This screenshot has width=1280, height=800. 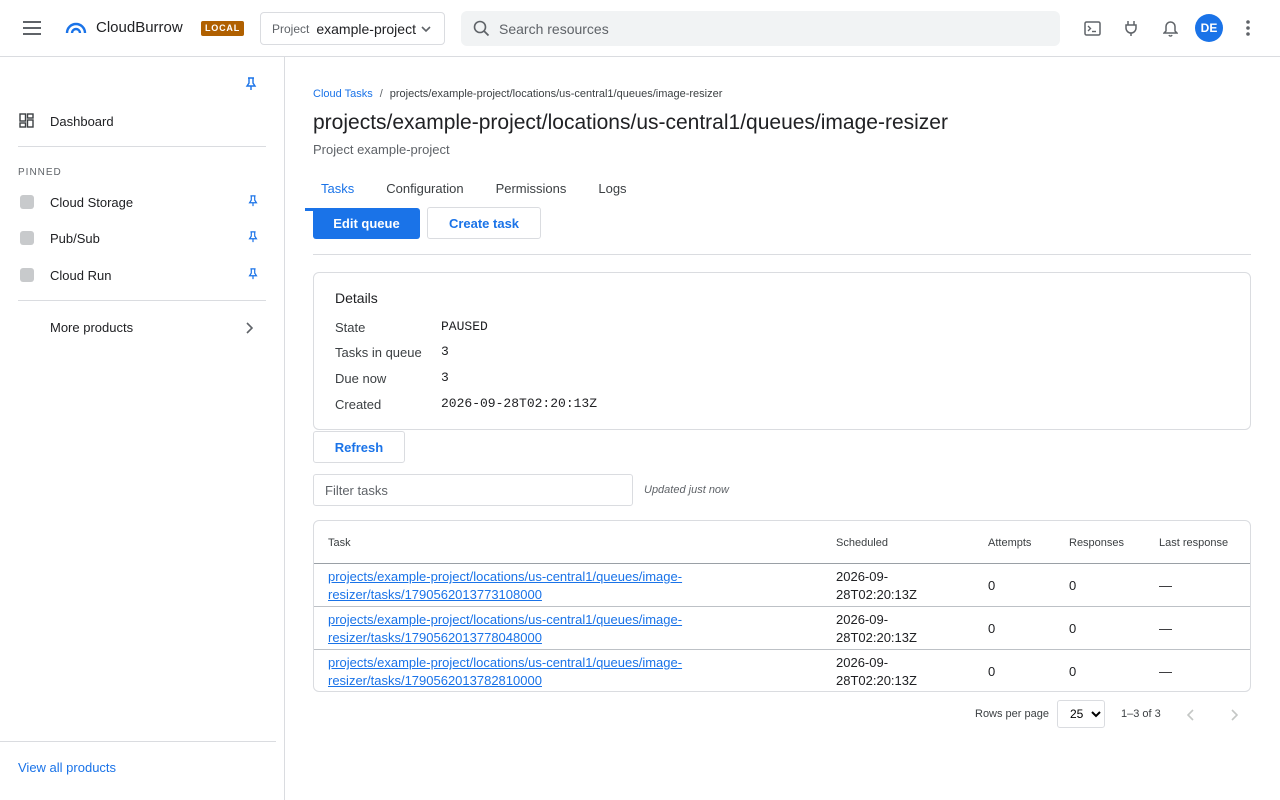 What do you see at coordinates (378, 352) in the screenshot?
I see `detail-label-tasks-in-queue: Tasks in queue` at bounding box center [378, 352].